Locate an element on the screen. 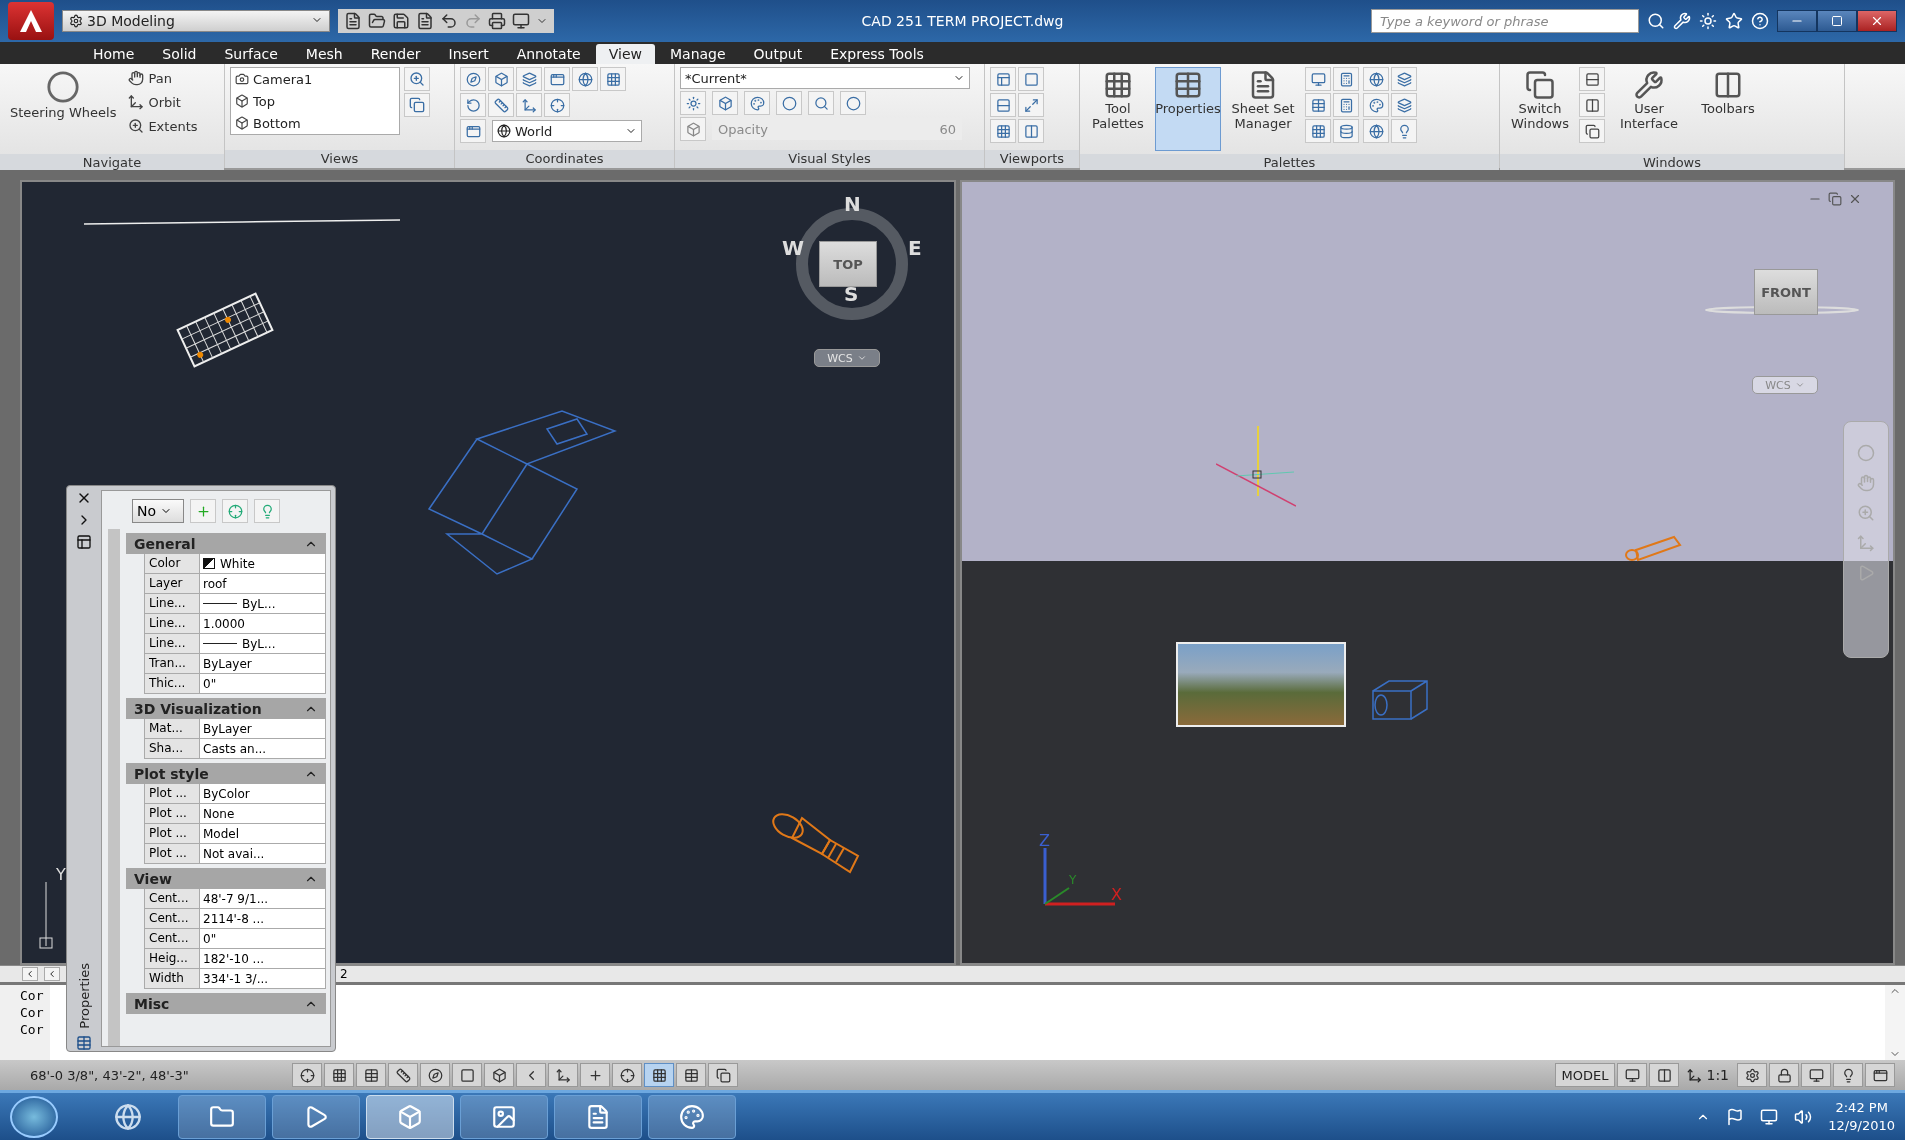 This screenshot has width=1905, height=1140. ribbon-tab: Render is located at coordinates (395, 54).